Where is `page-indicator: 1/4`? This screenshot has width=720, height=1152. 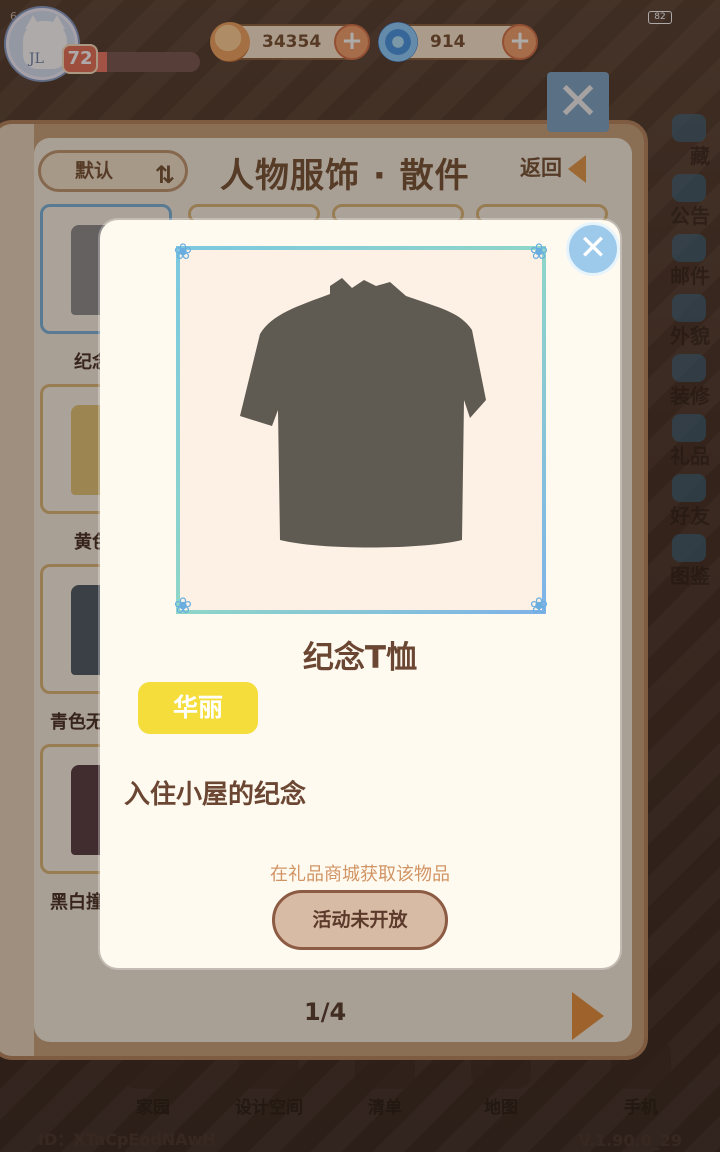
page-indicator: 1/4 is located at coordinates (325, 1012).